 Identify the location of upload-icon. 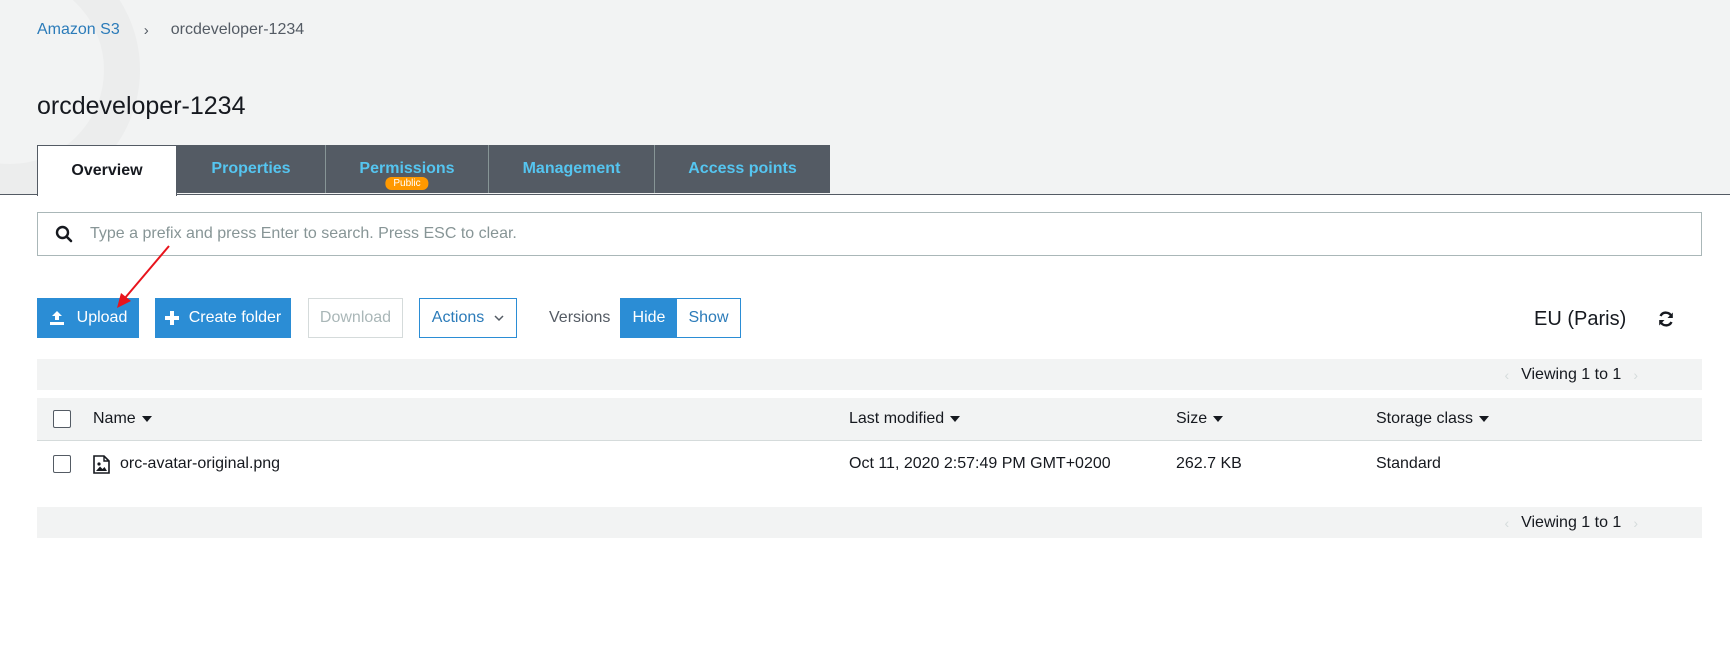
(57, 318).